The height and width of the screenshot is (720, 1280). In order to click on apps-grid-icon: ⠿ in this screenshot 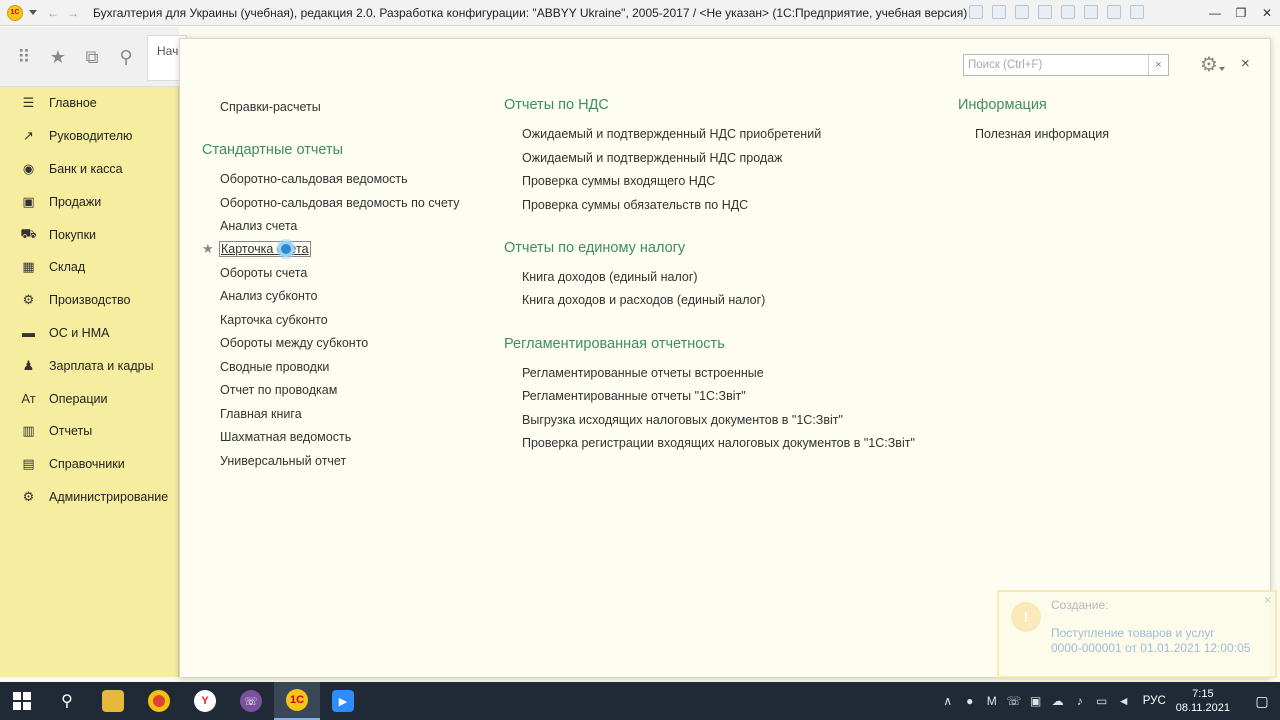, I will do `click(24, 57)`.